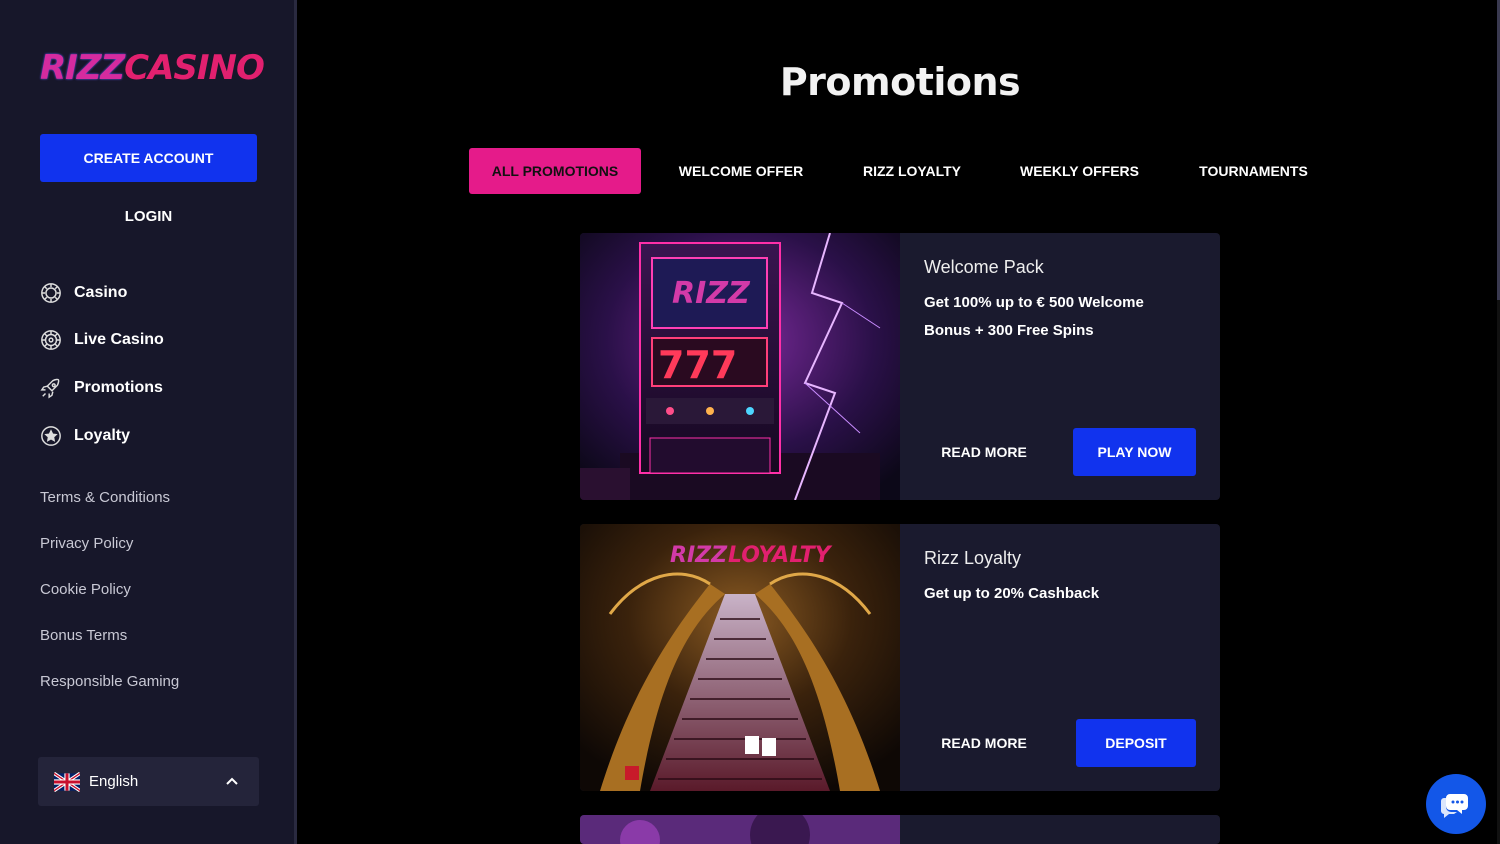  I want to click on responsible-gaming-link: Responsible Gaming, so click(109, 684).